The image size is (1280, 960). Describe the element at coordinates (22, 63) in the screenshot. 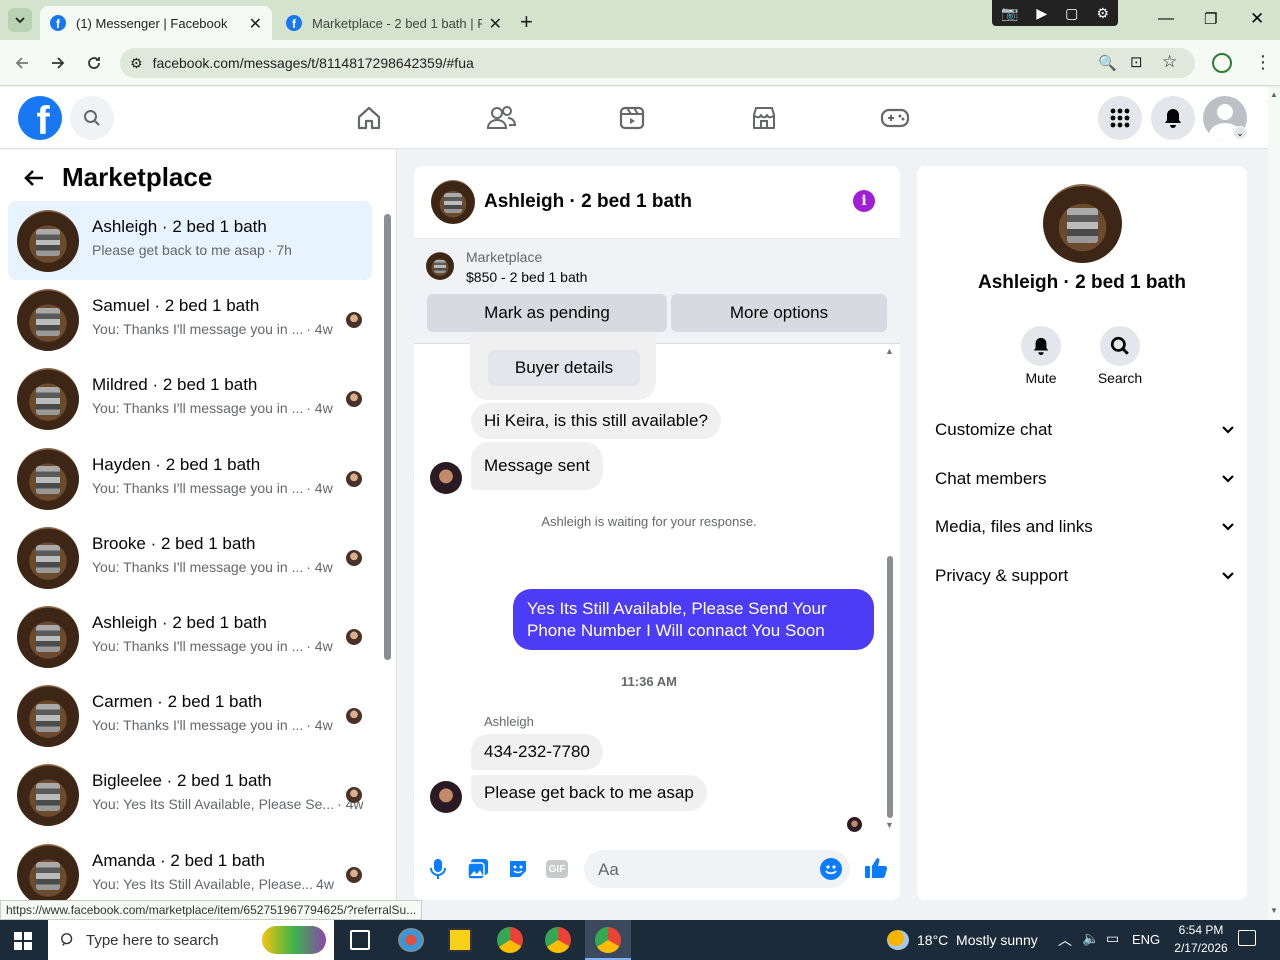

I see `back-icon` at that location.